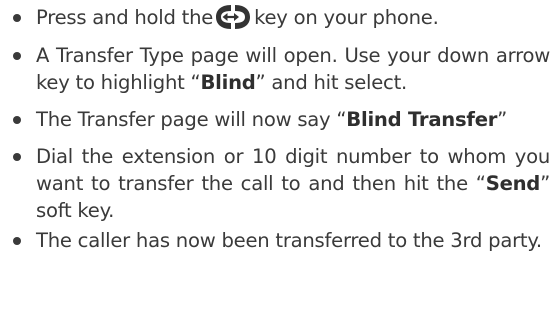  What do you see at coordinates (502, 119) in the screenshot?
I see `step-text: ”` at bounding box center [502, 119].